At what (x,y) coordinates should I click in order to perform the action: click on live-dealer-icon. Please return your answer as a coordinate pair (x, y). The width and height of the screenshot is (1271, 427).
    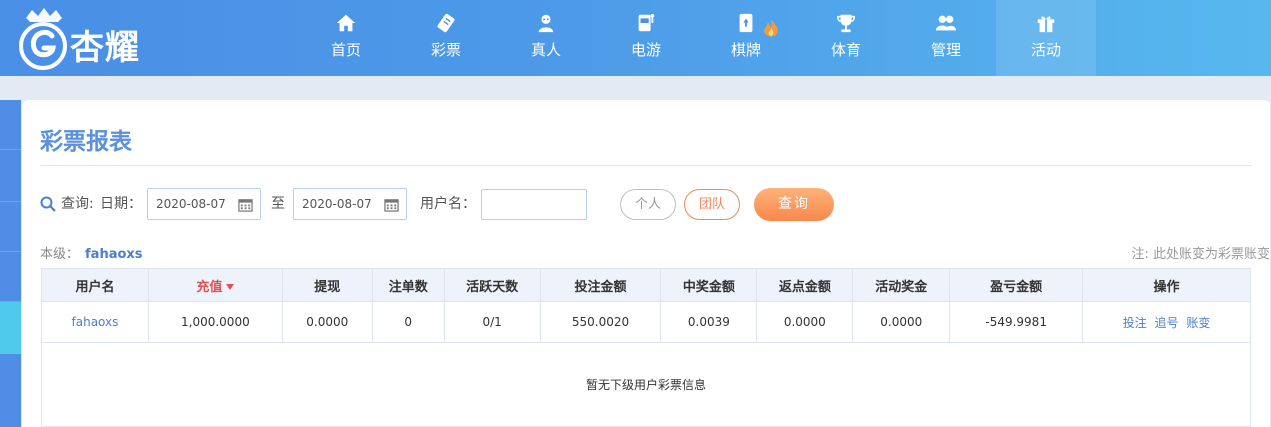
    Looking at the image, I should click on (546, 23).